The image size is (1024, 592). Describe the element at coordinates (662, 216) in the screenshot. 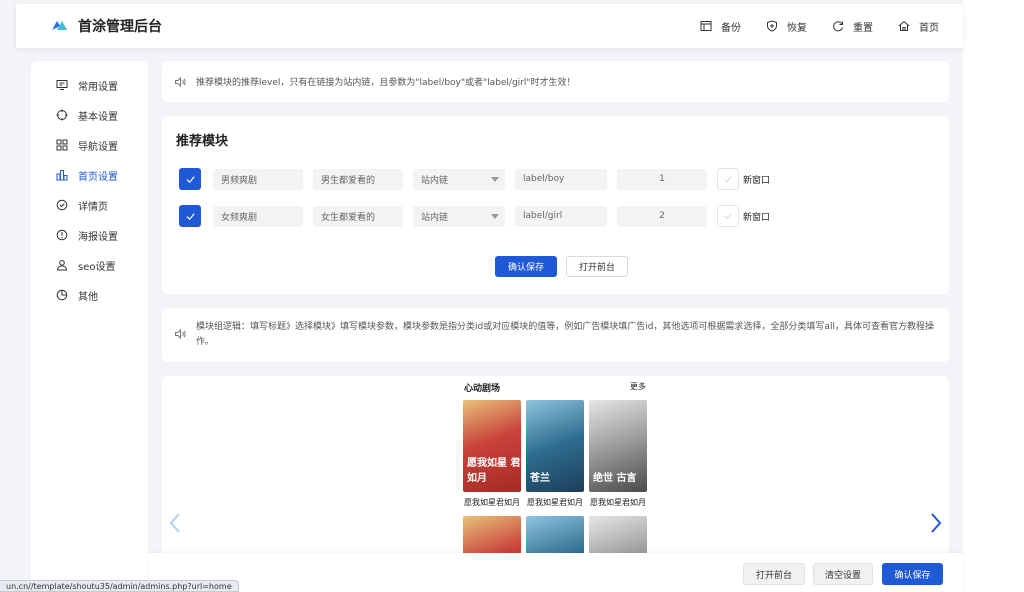

I see `level-input: 2` at that location.